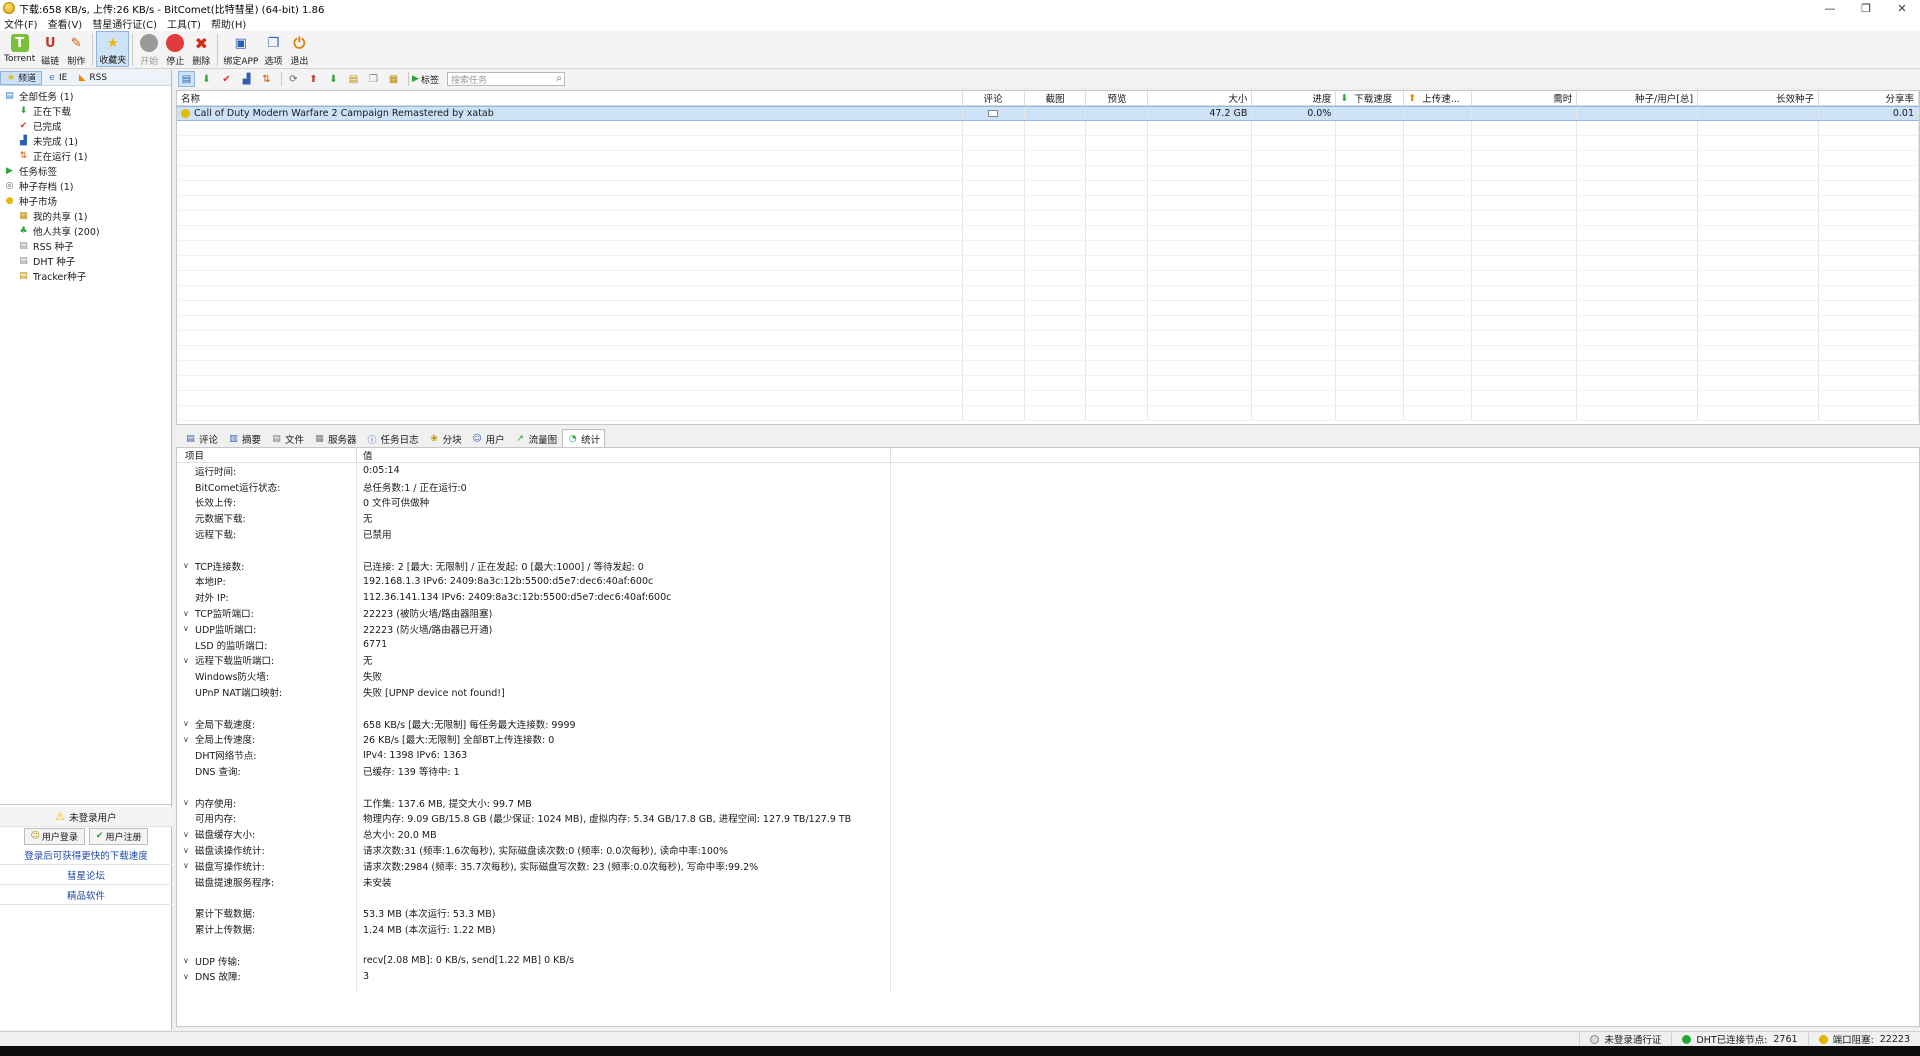 The image size is (1920, 1056). I want to click on col-screenshot: 截图, so click(1056, 98).